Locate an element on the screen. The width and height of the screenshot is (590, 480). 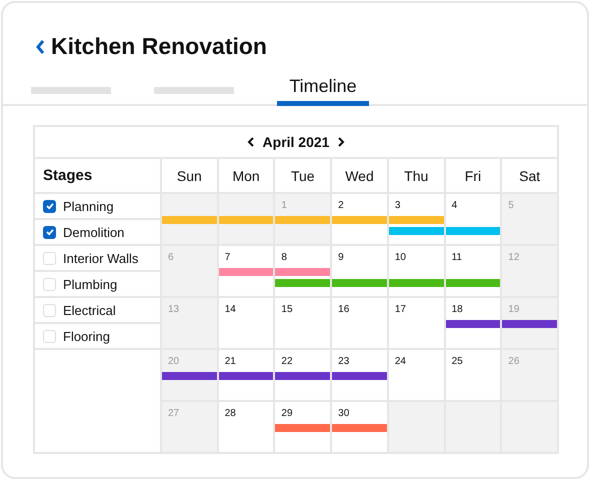
weekday-header: Wed is located at coordinates (359, 176).